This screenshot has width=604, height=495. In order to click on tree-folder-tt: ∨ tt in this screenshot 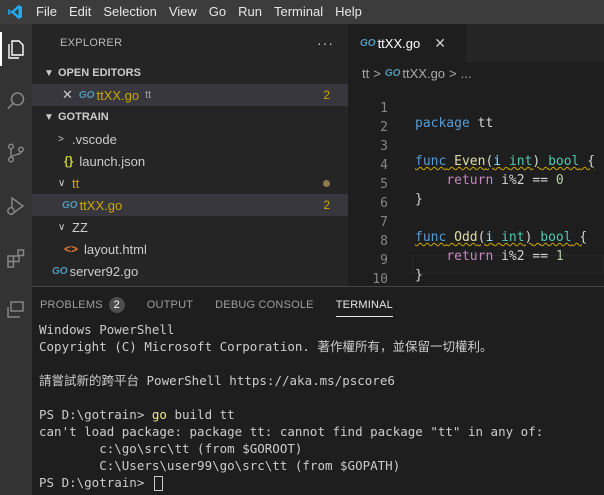, I will do `click(190, 183)`.